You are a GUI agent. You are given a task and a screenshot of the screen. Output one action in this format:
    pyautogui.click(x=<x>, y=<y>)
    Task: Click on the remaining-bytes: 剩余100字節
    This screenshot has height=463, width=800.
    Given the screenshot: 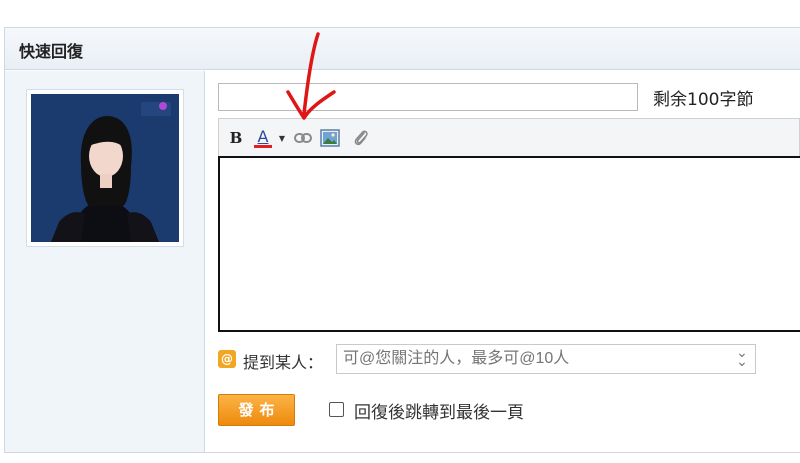 What is the action you would take?
    pyautogui.click(x=703, y=100)
    